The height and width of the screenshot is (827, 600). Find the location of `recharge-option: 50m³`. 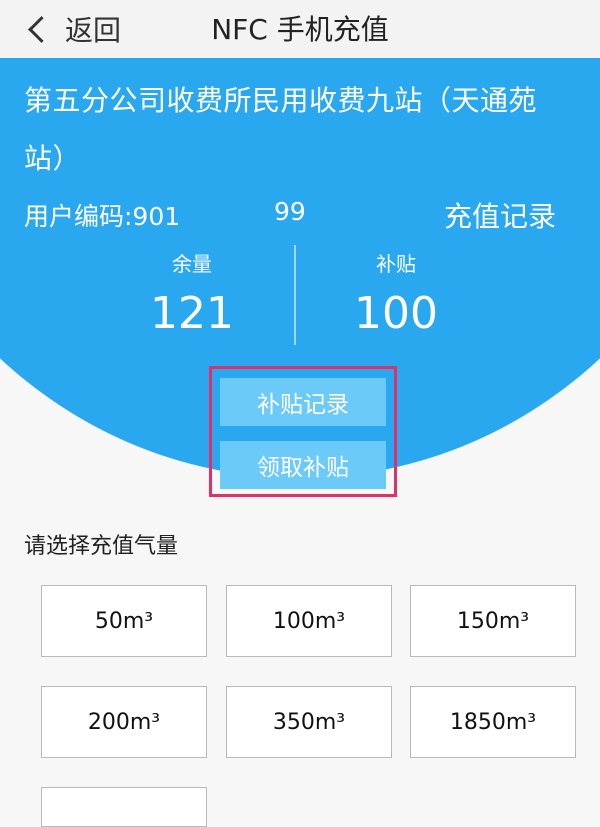

recharge-option: 50m³ is located at coordinates (124, 621).